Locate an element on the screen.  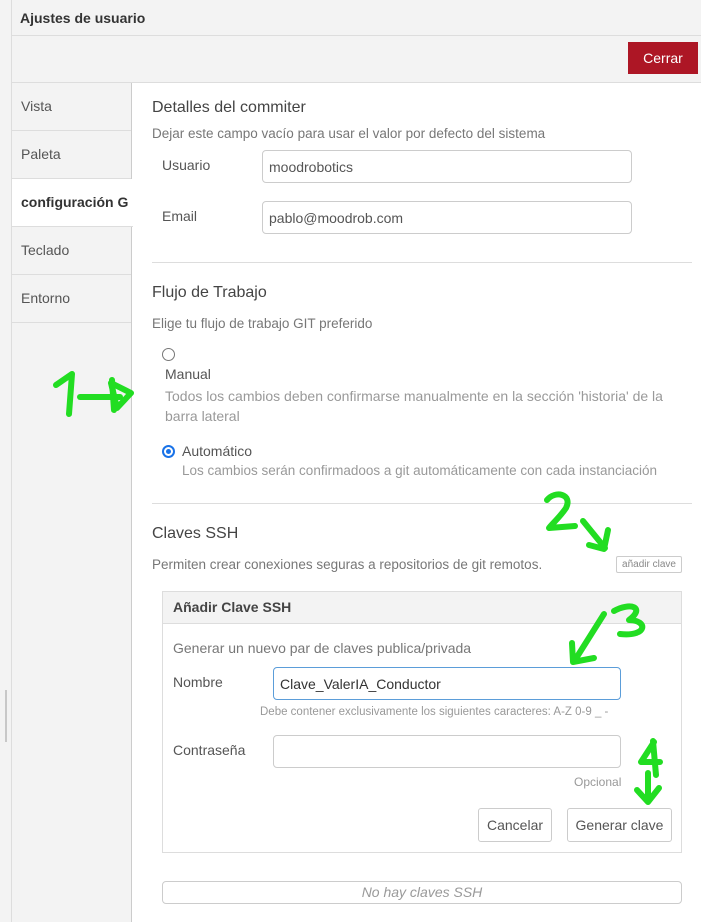
user-label: Usuario is located at coordinates (186, 165).